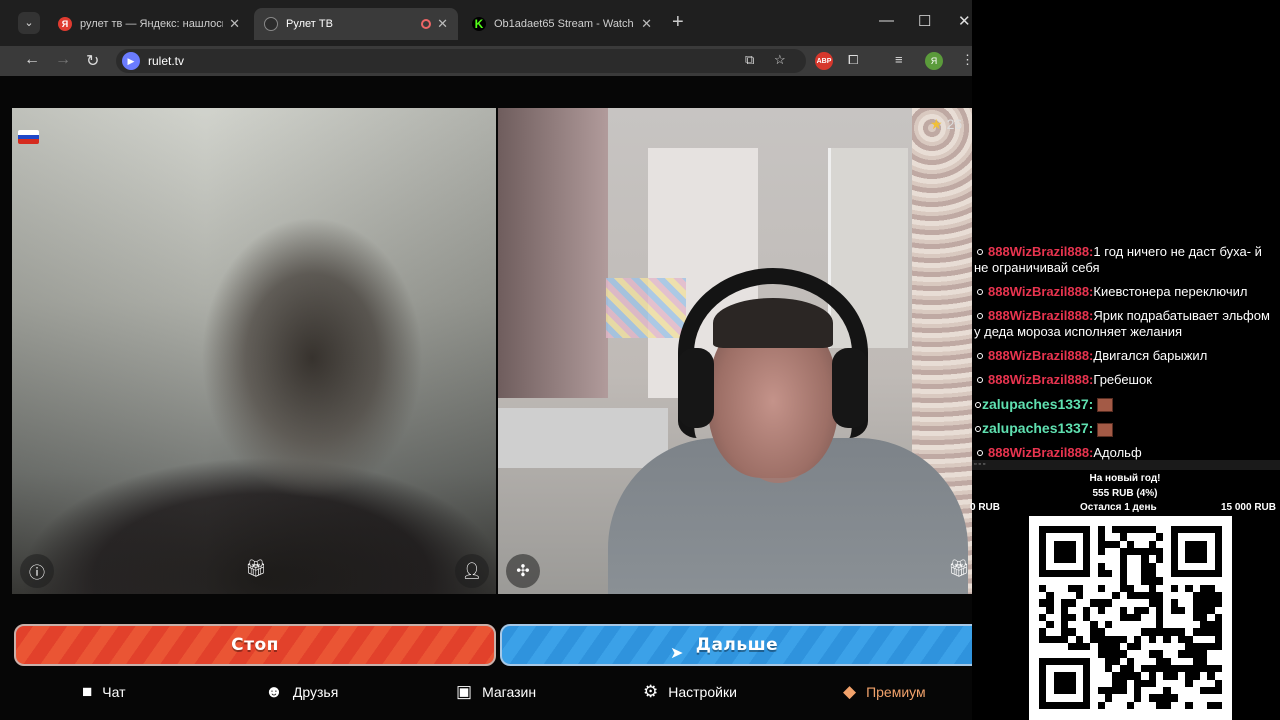 The image size is (1280, 720). I want to click on browser-toolbar: ← → ↻ ▶ rulet.tv ⧉ ☆ ABP ⧠ ≡ Я ⋮, so click(486, 61).